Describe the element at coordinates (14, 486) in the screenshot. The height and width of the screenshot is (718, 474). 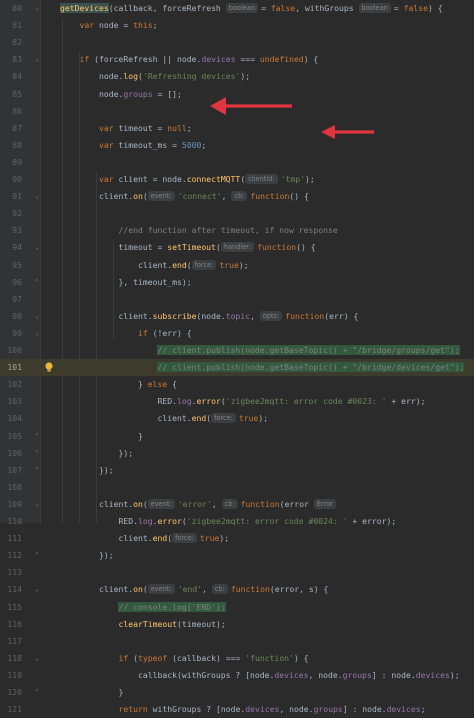
I see `line-number: 108` at that location.